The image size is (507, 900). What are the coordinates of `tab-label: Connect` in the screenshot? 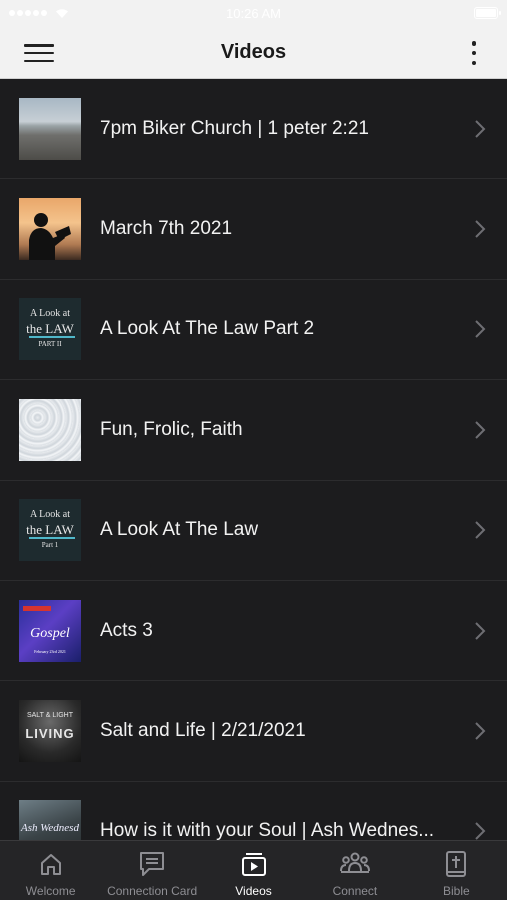 It's located at (355, 891).